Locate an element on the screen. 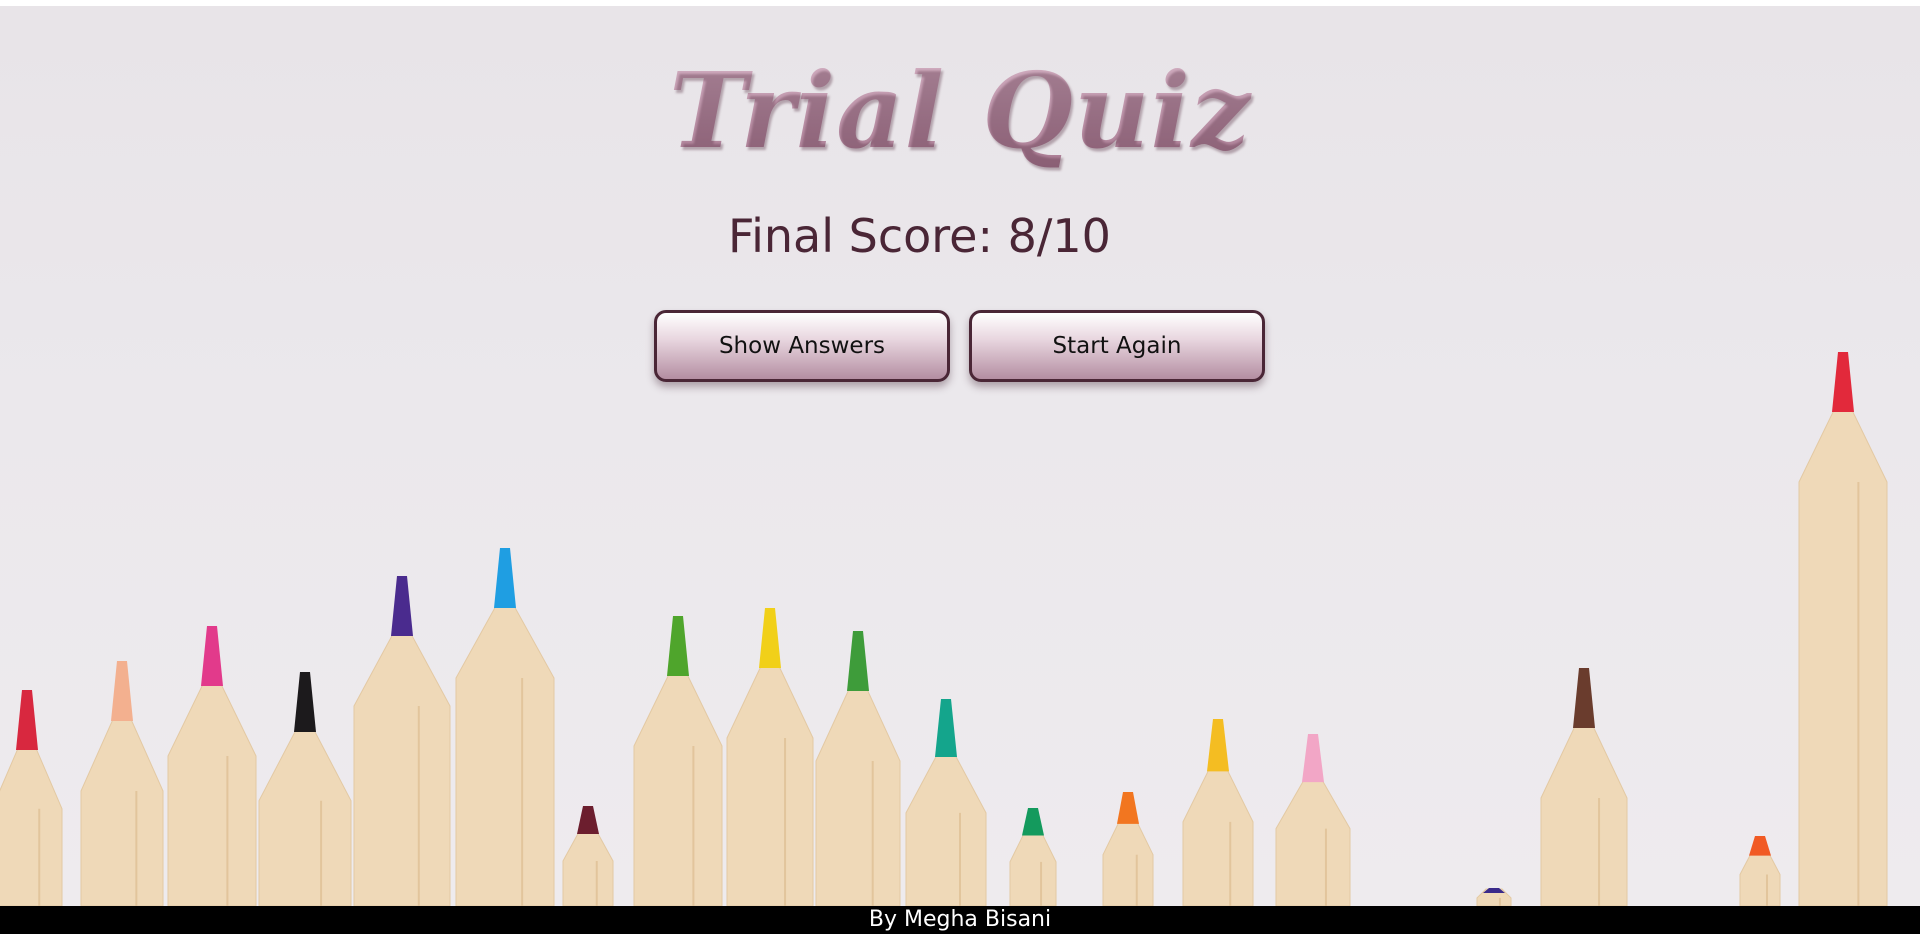 This screenshot has width=1920, height=935. page-title: Trial Quiz is located at coordinates (960, 111).